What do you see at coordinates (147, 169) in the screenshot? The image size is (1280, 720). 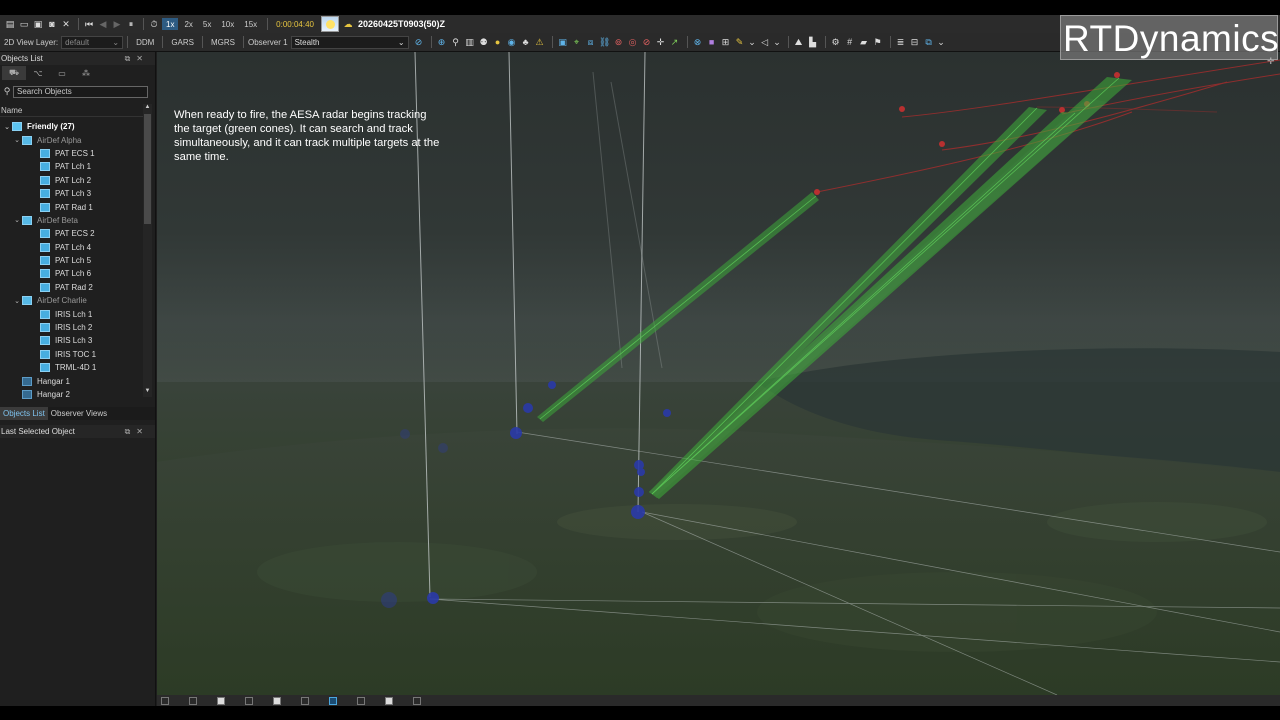 I see `scroll-thumb` at bounding box center [147, 169].